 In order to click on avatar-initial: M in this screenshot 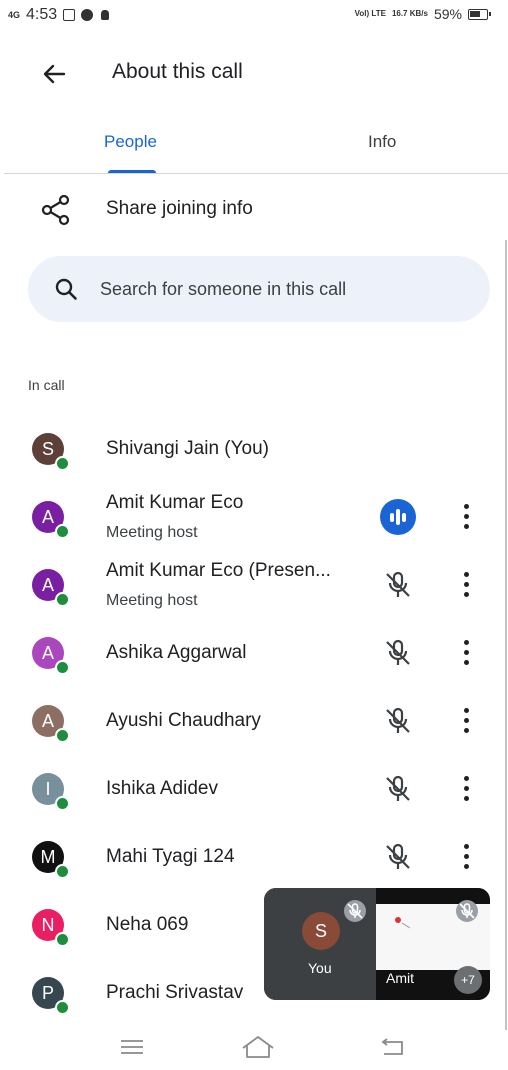, I will do `click(48, 856)`.